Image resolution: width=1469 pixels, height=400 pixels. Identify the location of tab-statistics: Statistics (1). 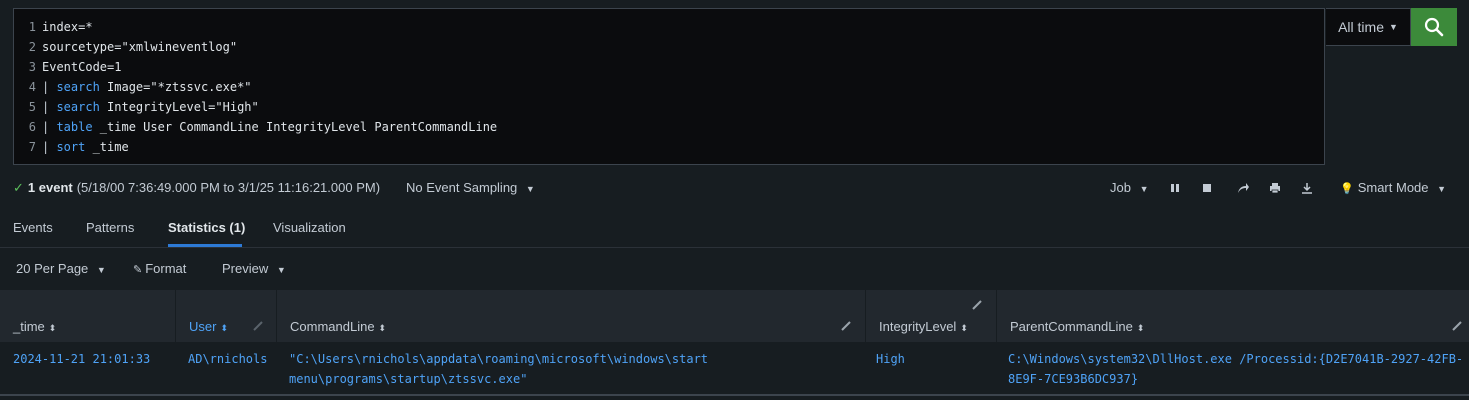
(206, 227).